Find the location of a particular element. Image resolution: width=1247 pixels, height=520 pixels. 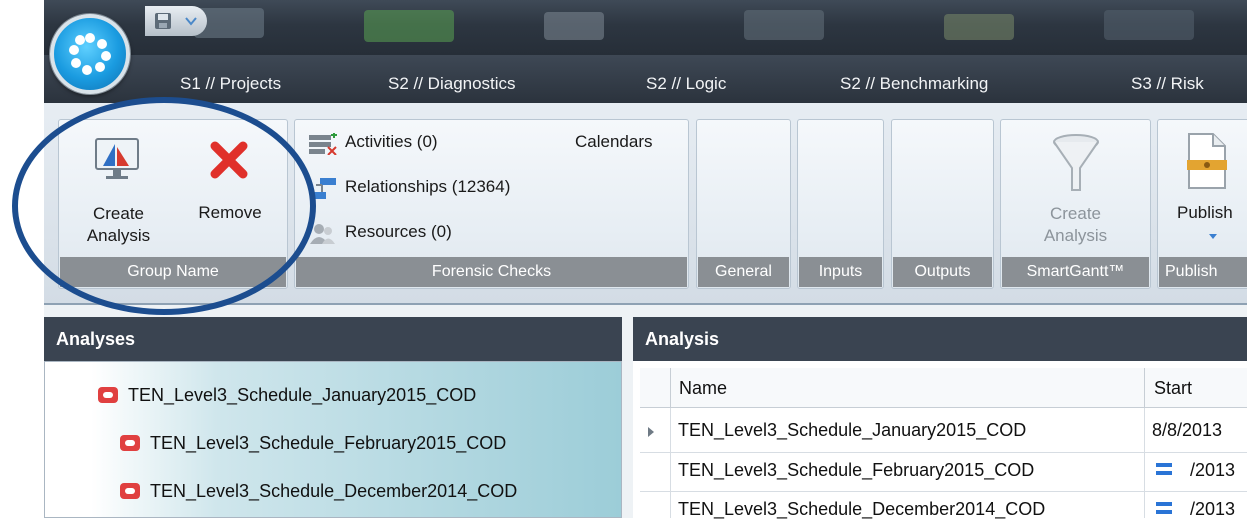

publish-document-icon is located at coordinates (1207, 161).